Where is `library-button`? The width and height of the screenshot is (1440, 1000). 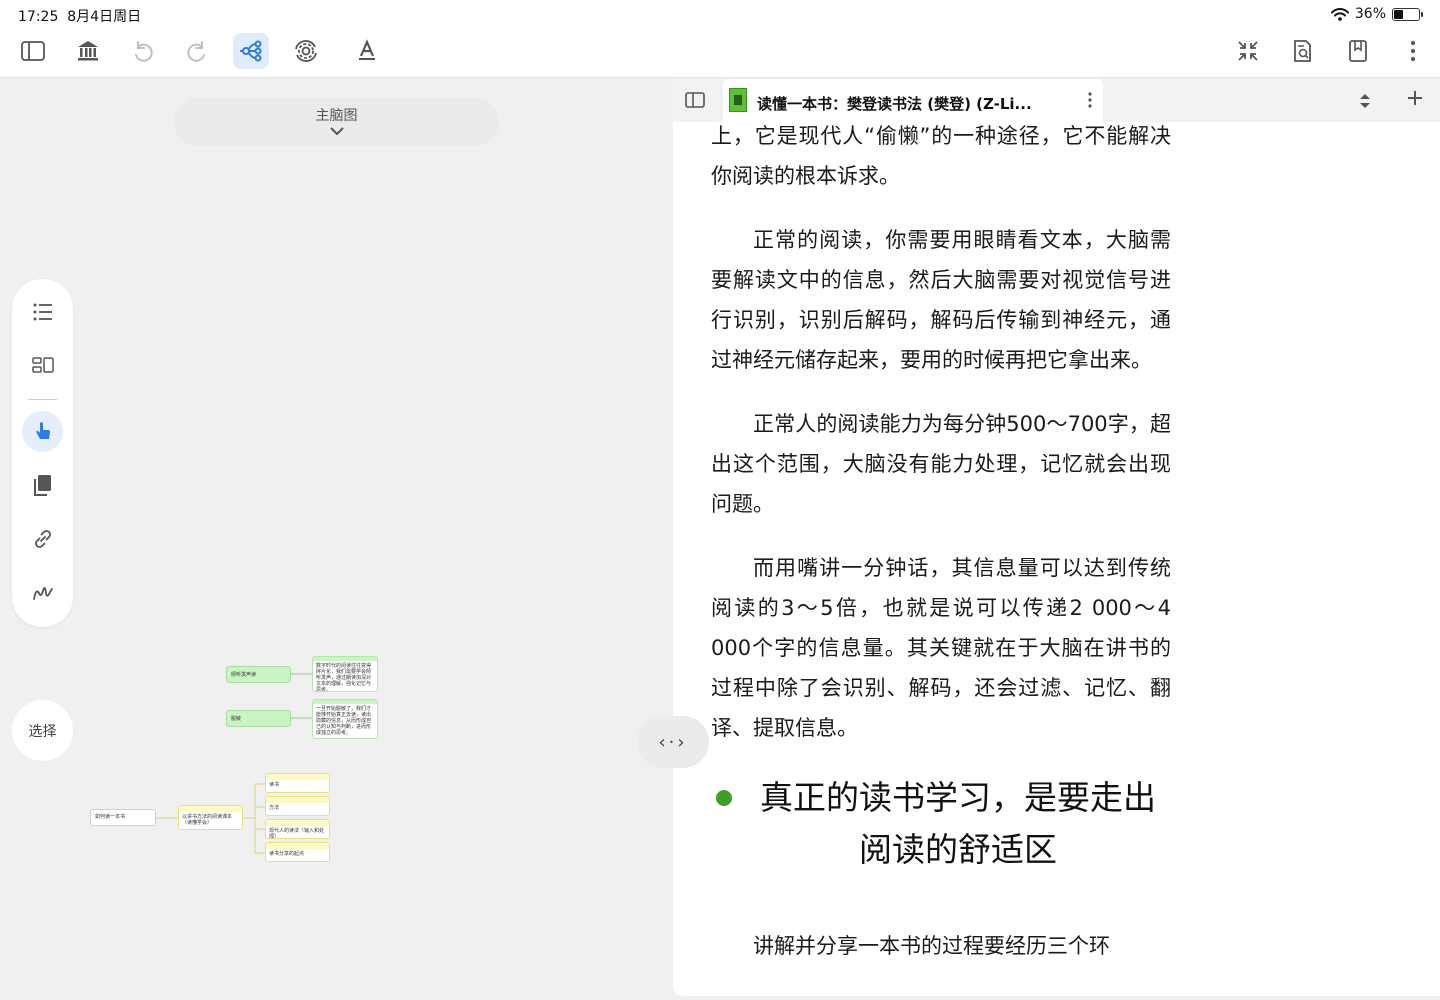 library-button is located at coordinates (88, 51).